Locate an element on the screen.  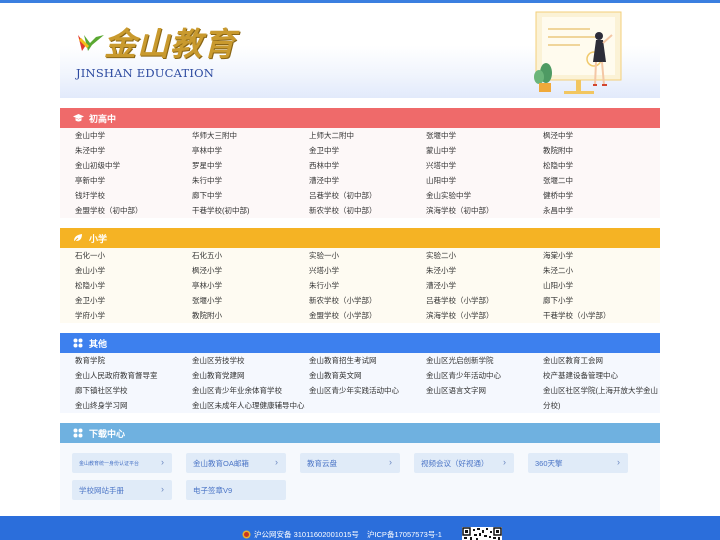
school-link: 教院附小 is located at coordinates (250, 315).